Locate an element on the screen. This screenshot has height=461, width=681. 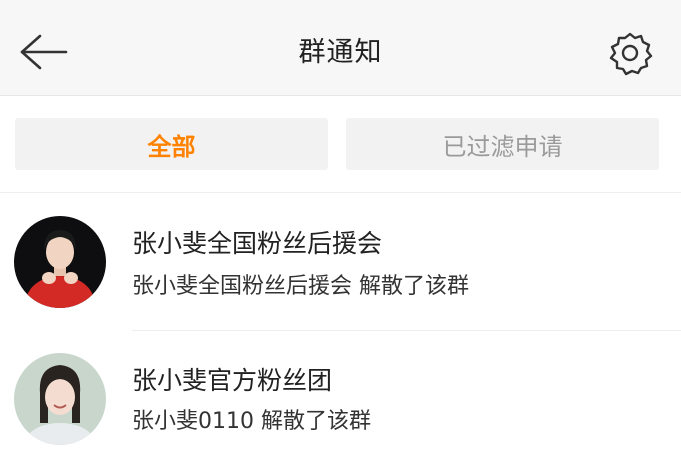
page-title: 群通知 is located at coordinates (340, 52).